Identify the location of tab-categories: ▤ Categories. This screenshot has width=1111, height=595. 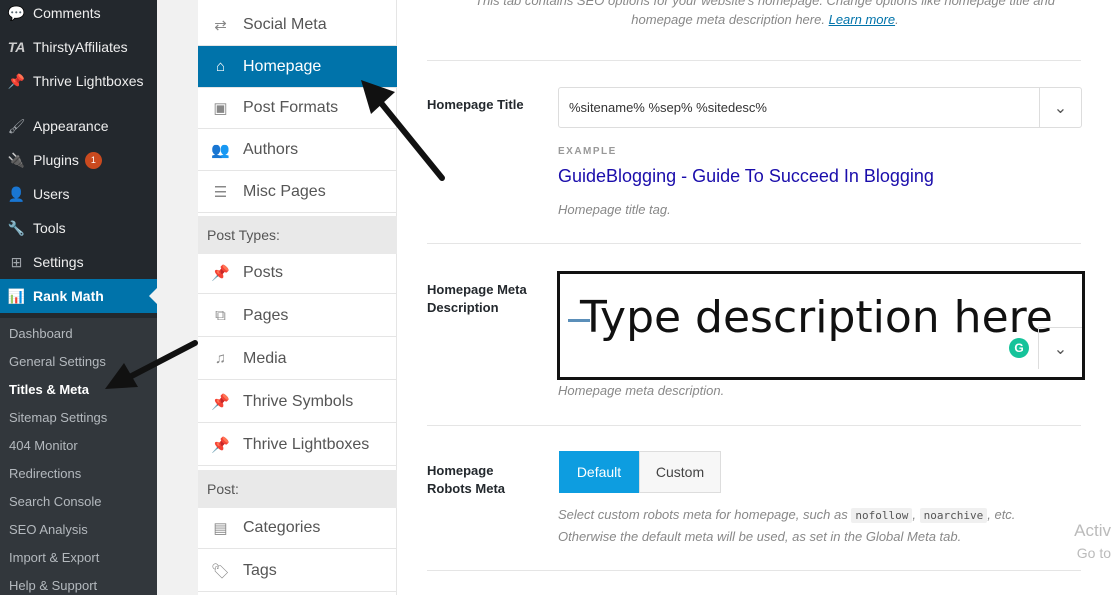
(297, 528).